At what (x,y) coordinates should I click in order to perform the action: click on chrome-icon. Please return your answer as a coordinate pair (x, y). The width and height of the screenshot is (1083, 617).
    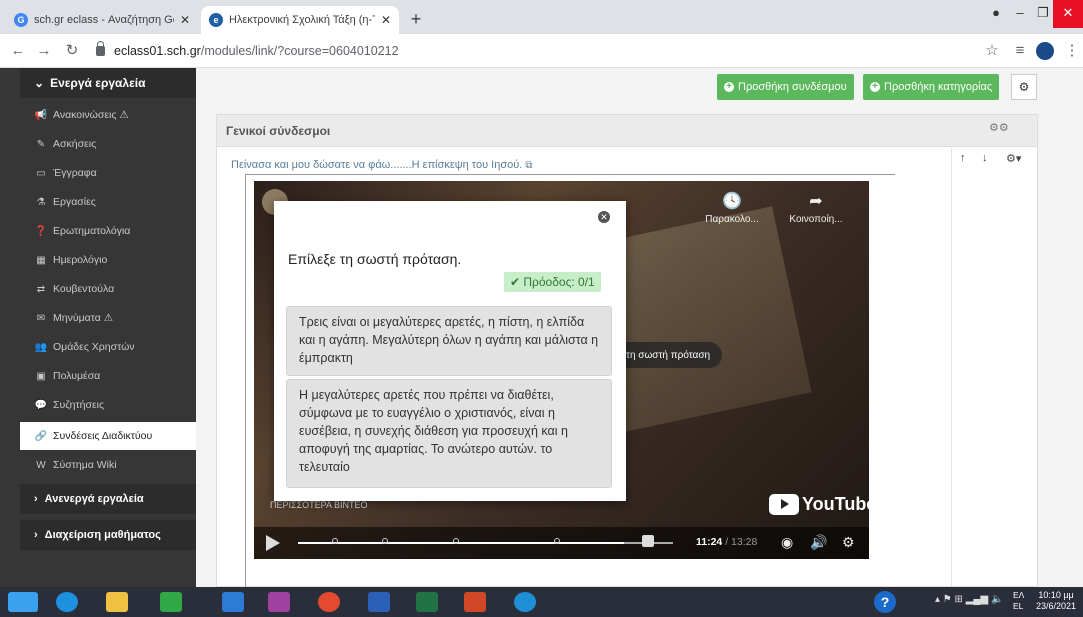
    Looking at the image, I should click on (329, 602).